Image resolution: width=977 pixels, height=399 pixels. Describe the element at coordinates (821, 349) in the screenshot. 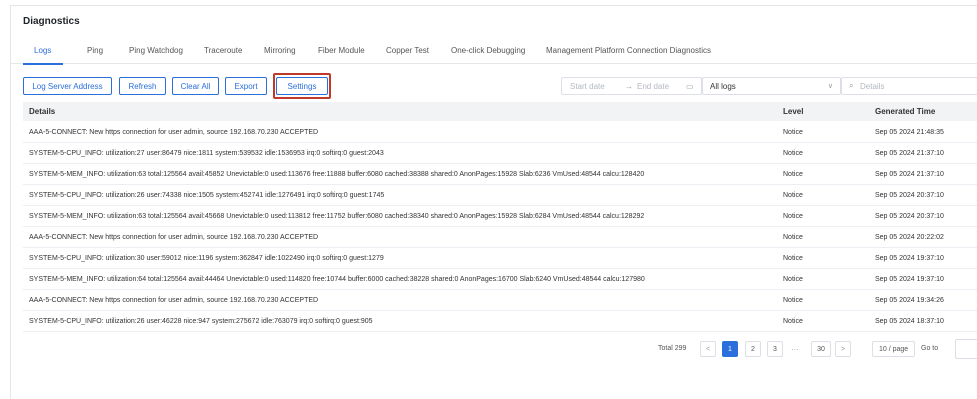

I see `page-button-30: 30` at that location.